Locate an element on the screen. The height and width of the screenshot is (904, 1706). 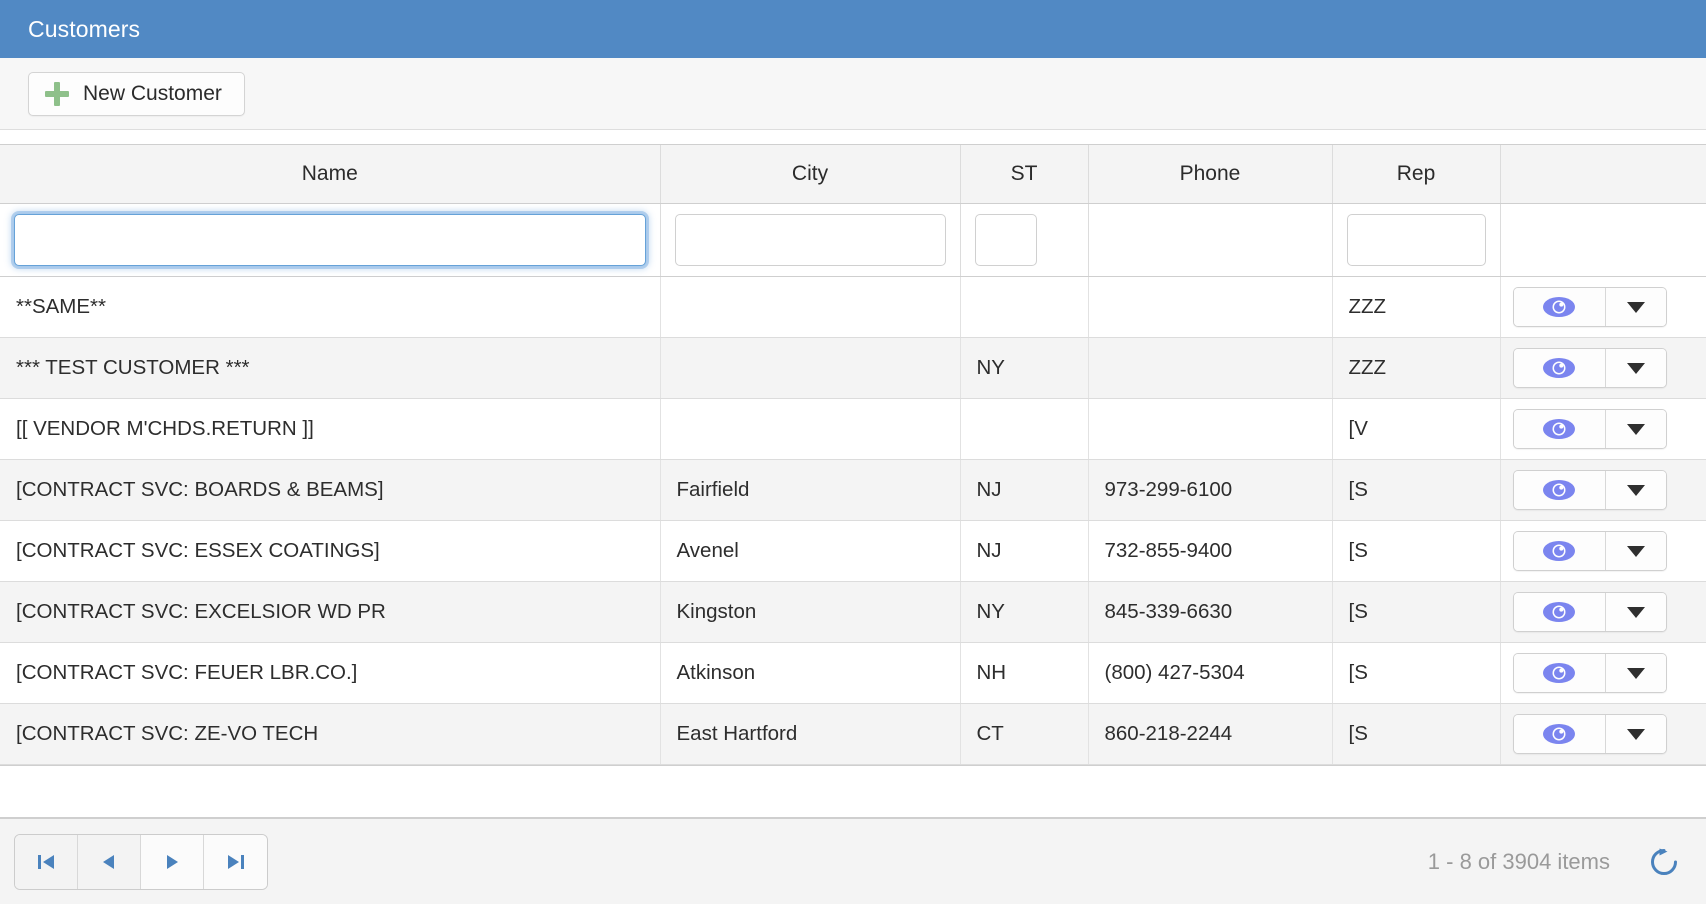
column-header-city: City is located at coordinates (810, 174).